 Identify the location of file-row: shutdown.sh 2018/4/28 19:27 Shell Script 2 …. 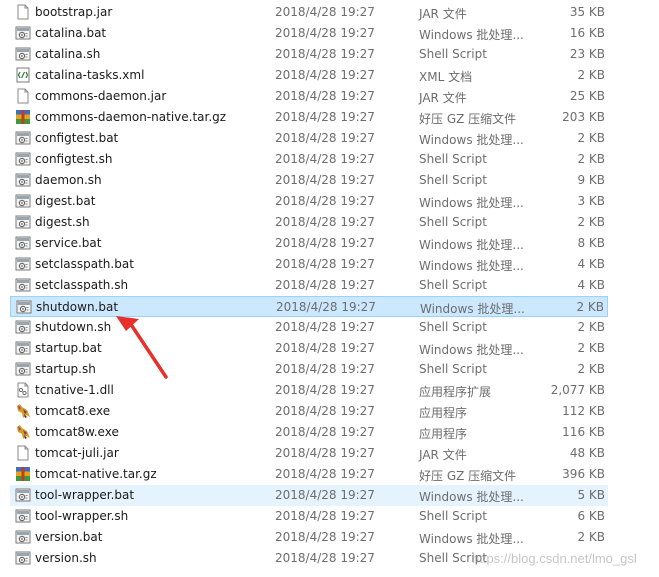
(309, 327).